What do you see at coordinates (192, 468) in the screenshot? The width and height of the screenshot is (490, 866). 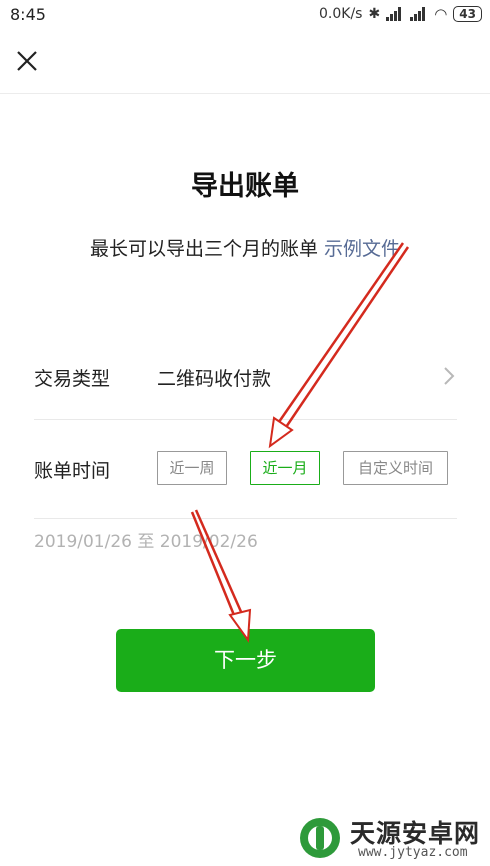 I see `chip-last-week: 近一周` at bounding box center [192, 468].